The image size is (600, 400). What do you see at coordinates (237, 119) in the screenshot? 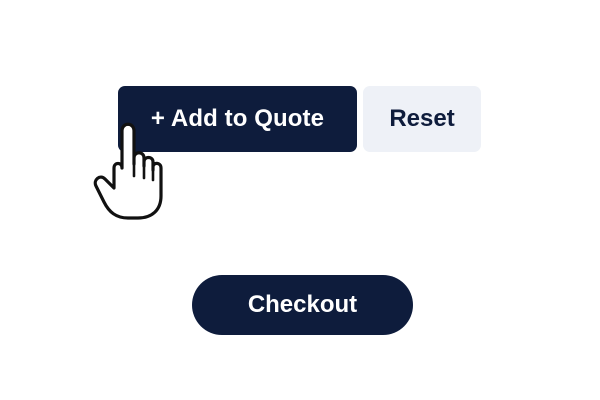
I see `add-to-quote-button: + Add to Quote` at bounding box center [237, 119].